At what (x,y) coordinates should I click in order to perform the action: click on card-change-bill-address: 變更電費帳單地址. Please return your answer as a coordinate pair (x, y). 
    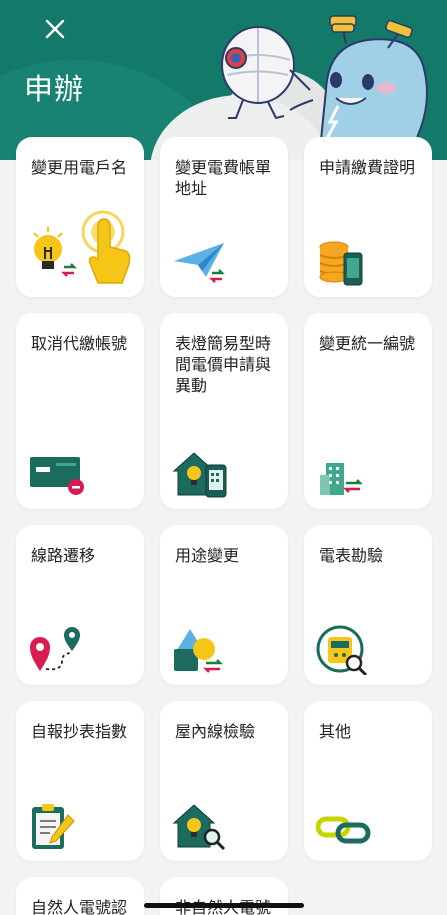
    Looking at the image, I should click on (224, 217).